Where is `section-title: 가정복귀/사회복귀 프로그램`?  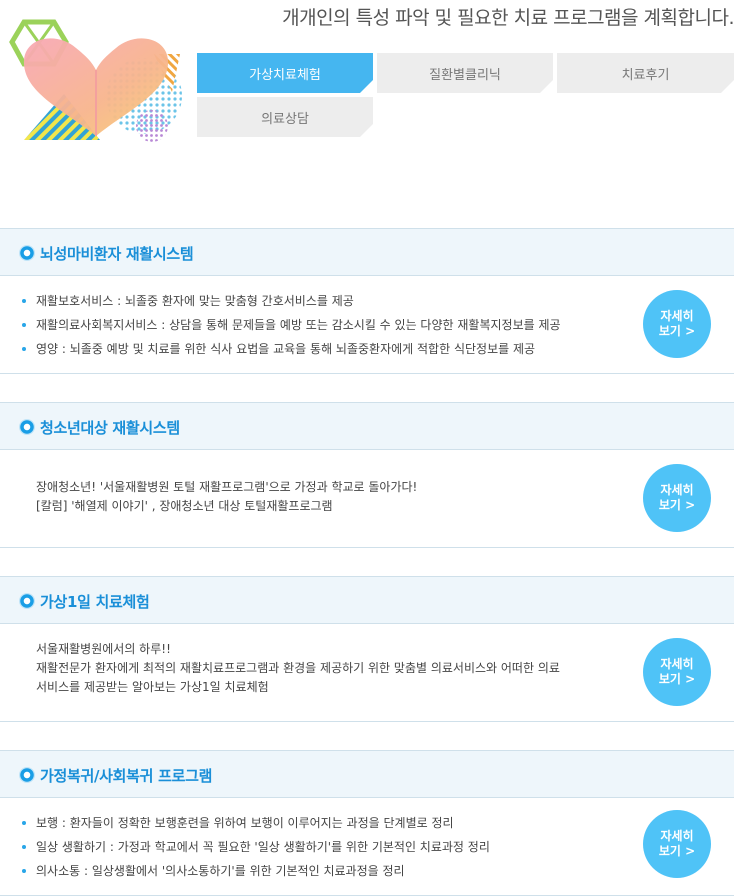
section-title: 가정복귀/사회복귀 프로그램 is located at coordinates (126, 776).